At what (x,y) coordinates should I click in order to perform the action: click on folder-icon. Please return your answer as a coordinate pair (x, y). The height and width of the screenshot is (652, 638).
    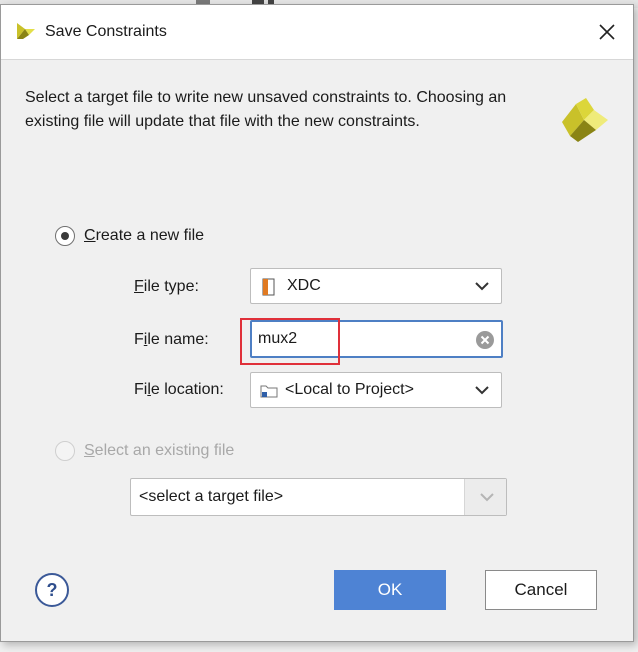
    Looking at the image, I should click on (269, 391).